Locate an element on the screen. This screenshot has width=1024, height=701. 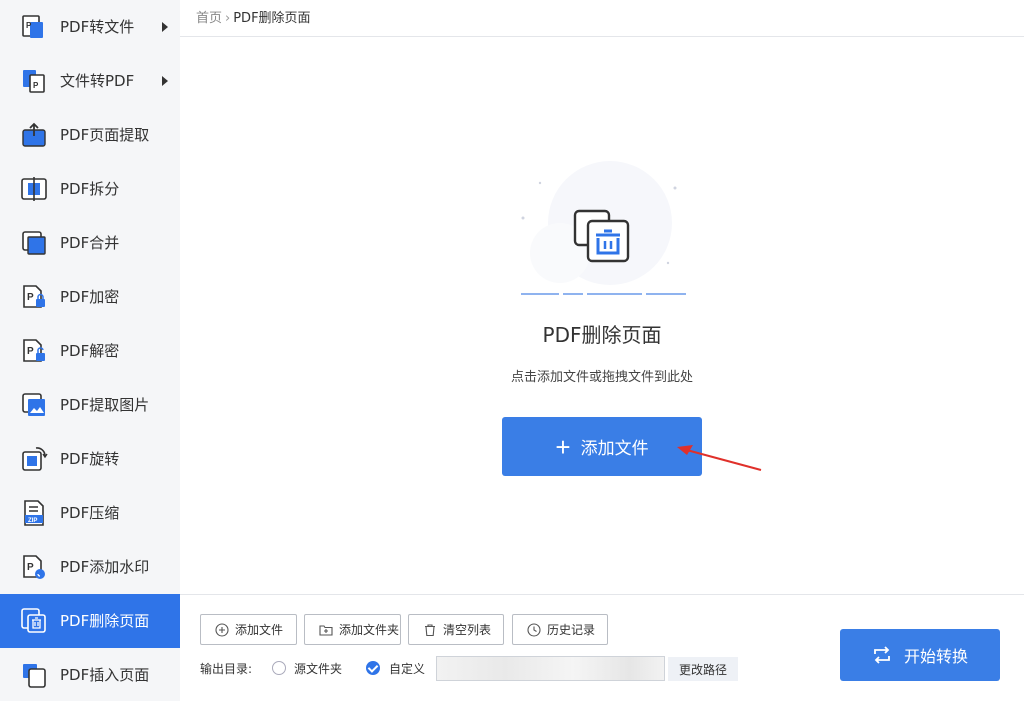
pdf-to-file-icon: P is located at coordinates (32, 26).